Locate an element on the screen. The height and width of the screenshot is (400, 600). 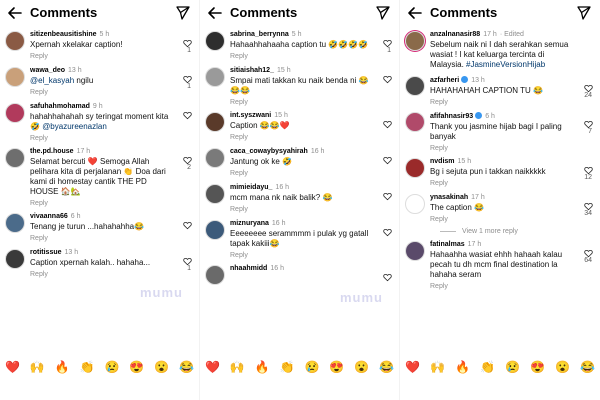
username-link: int.syszwani is located at coordinates (250, 115).